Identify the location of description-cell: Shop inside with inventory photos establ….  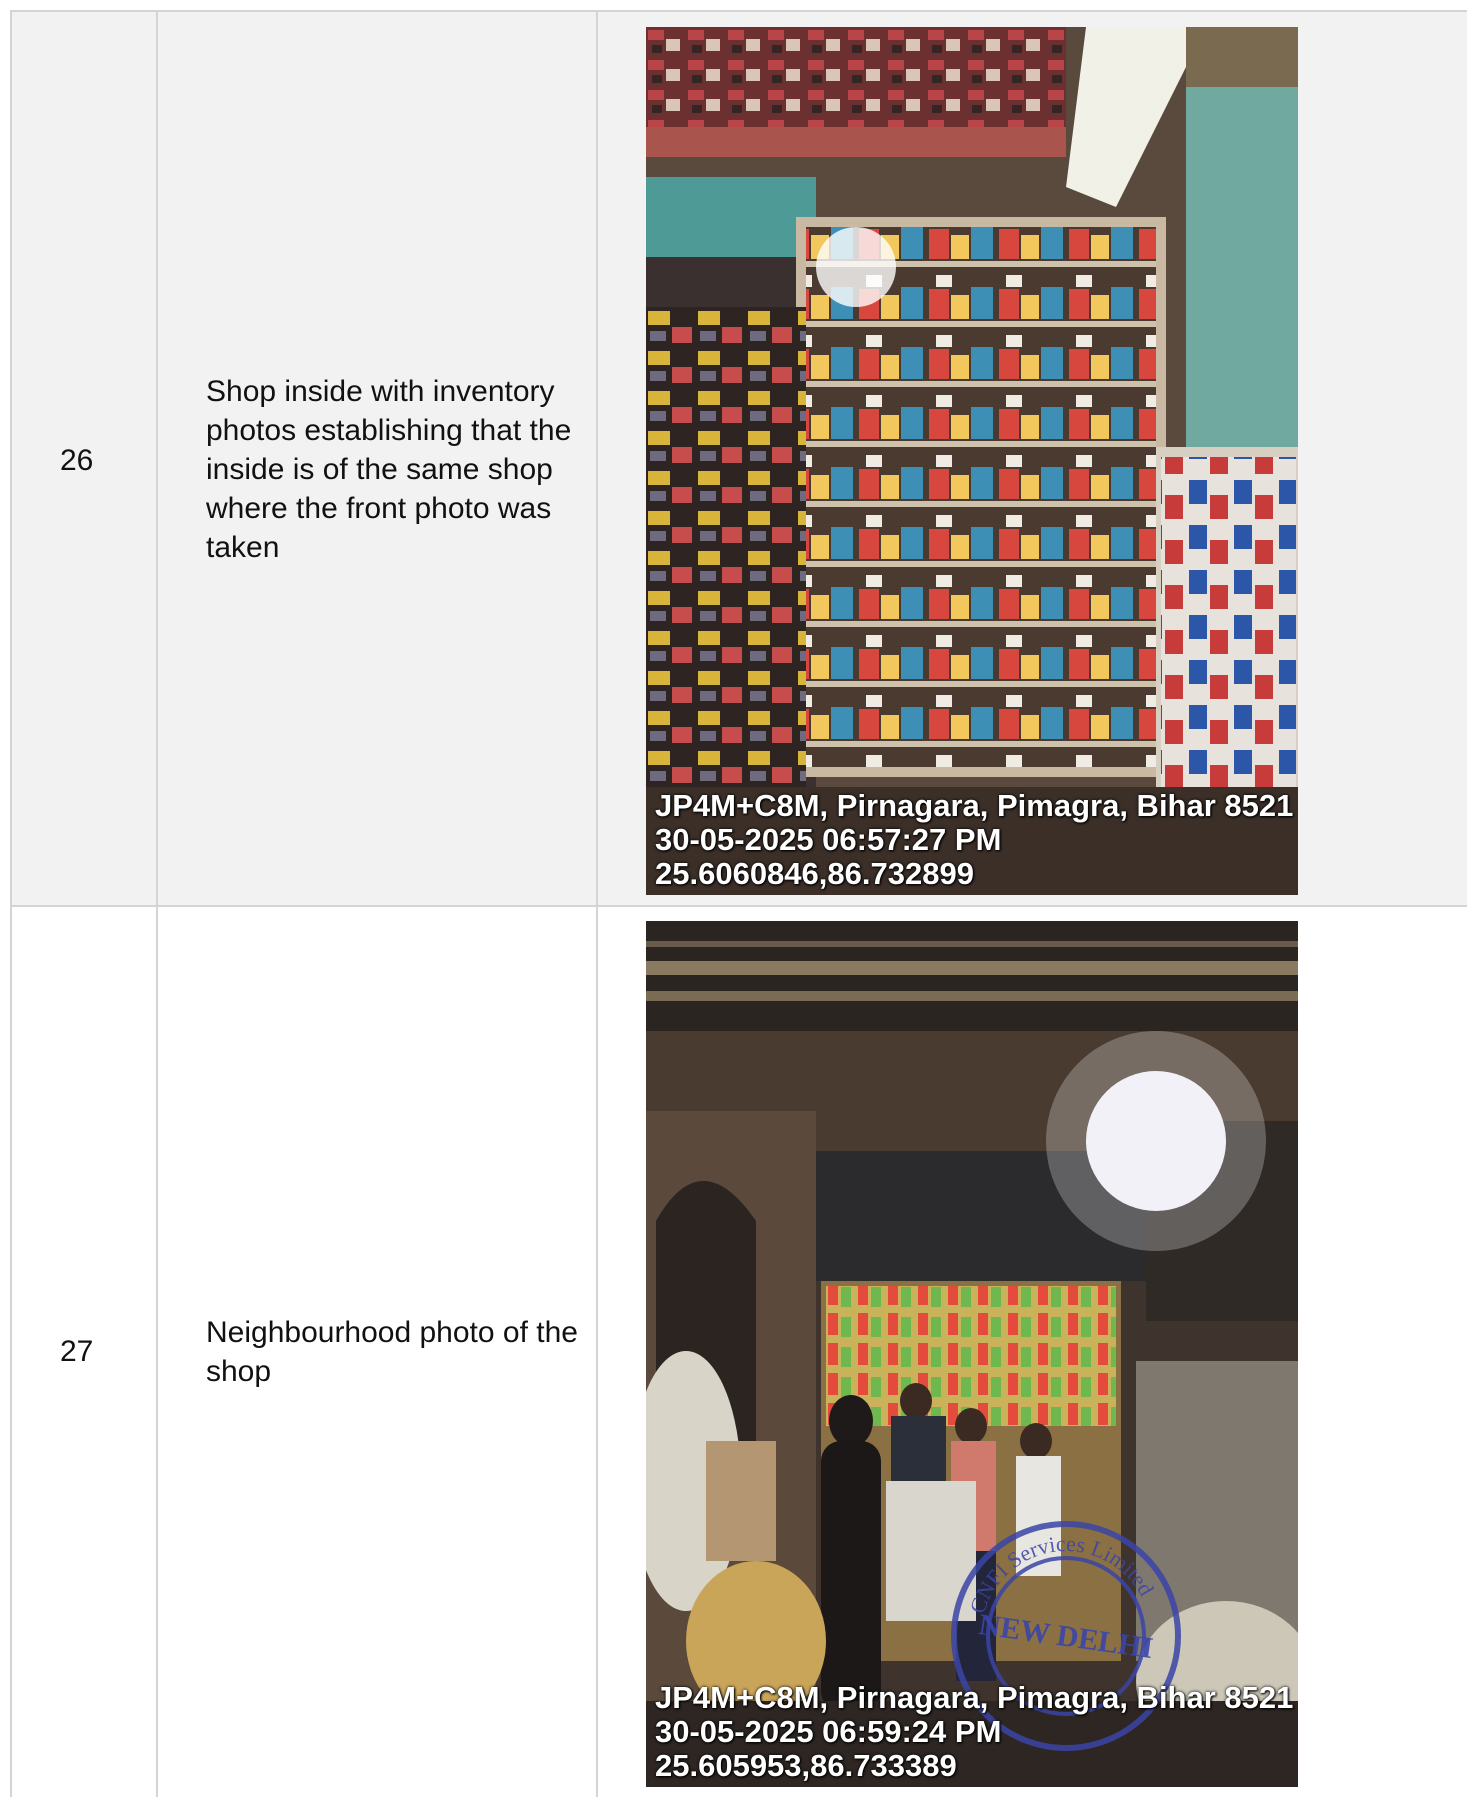
(378, 458).